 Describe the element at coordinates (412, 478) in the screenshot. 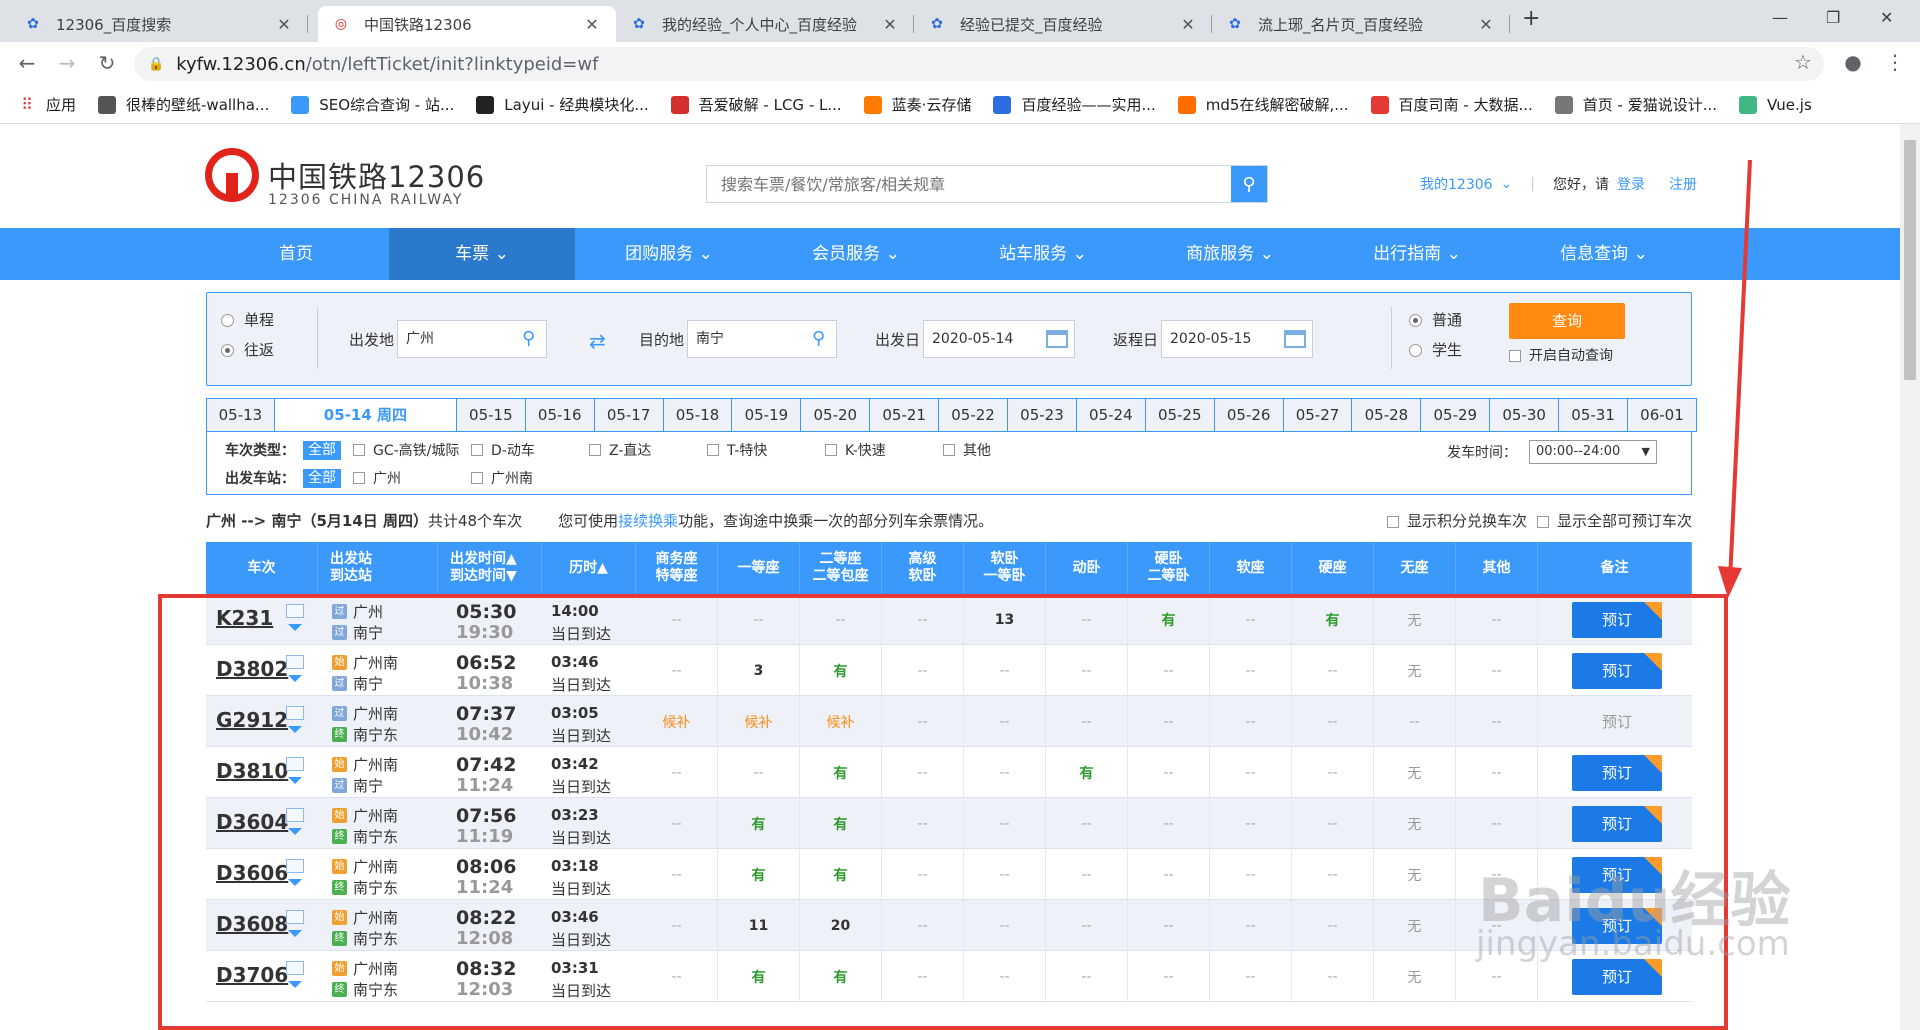

I see `station-option: 广州` at that location.